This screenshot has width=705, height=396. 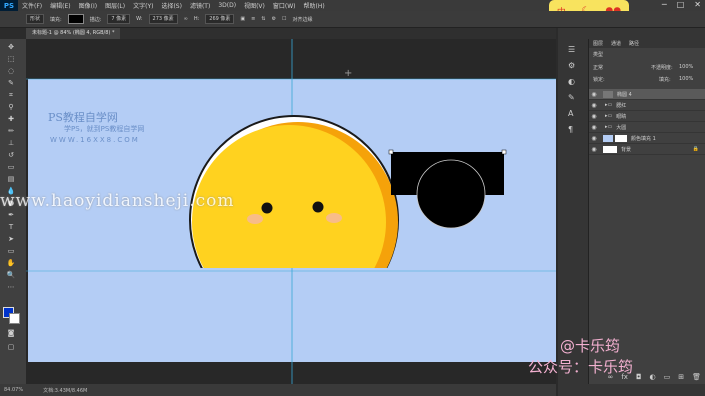 I want to click on new-layer-icon: ⊞, so click(x=681, y=378).